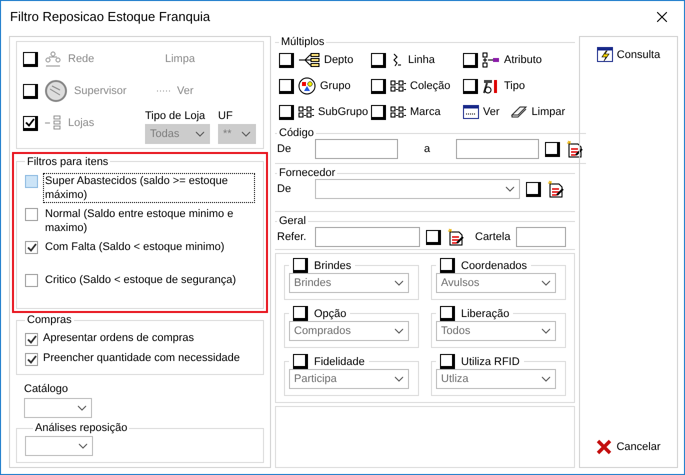 The width and height of the screenshot is (685, 475). What do you see at coordinates (460, 283) in the screenshot?
I see `dropdown-value: Avulsos` at bounding box center [460, 283].